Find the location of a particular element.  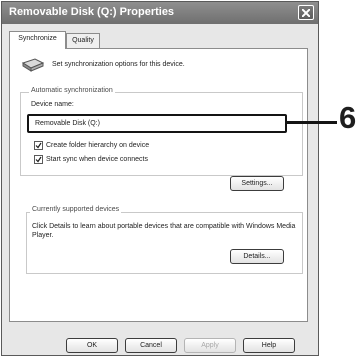

apply-button: Apply is located at coordinates (210, 345).